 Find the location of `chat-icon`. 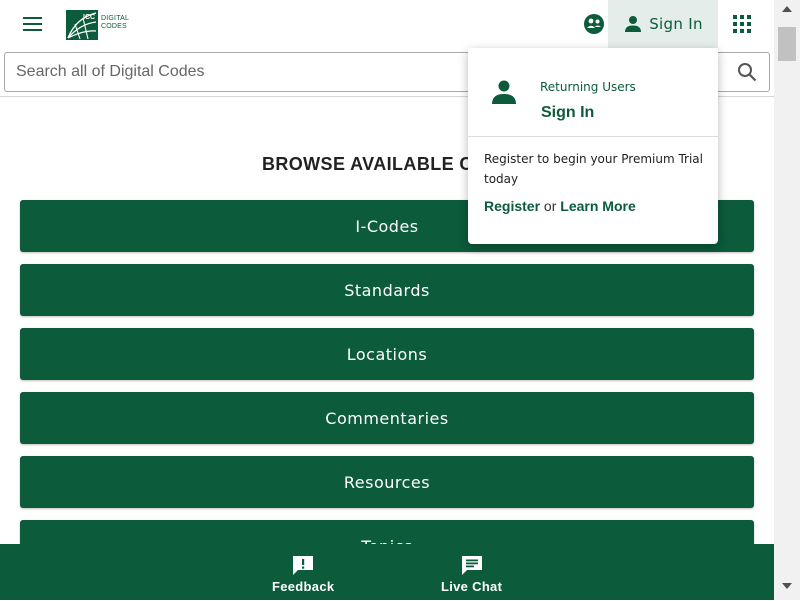

chat-icon is located at coordinates (471, 565).